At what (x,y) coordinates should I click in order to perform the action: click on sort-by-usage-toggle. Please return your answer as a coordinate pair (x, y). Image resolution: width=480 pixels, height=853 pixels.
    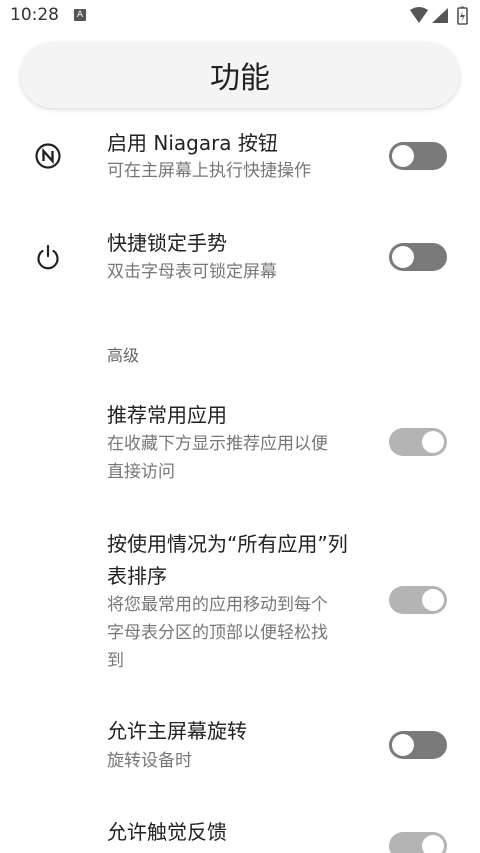
    Looking at the image, I should click on (418, 600).